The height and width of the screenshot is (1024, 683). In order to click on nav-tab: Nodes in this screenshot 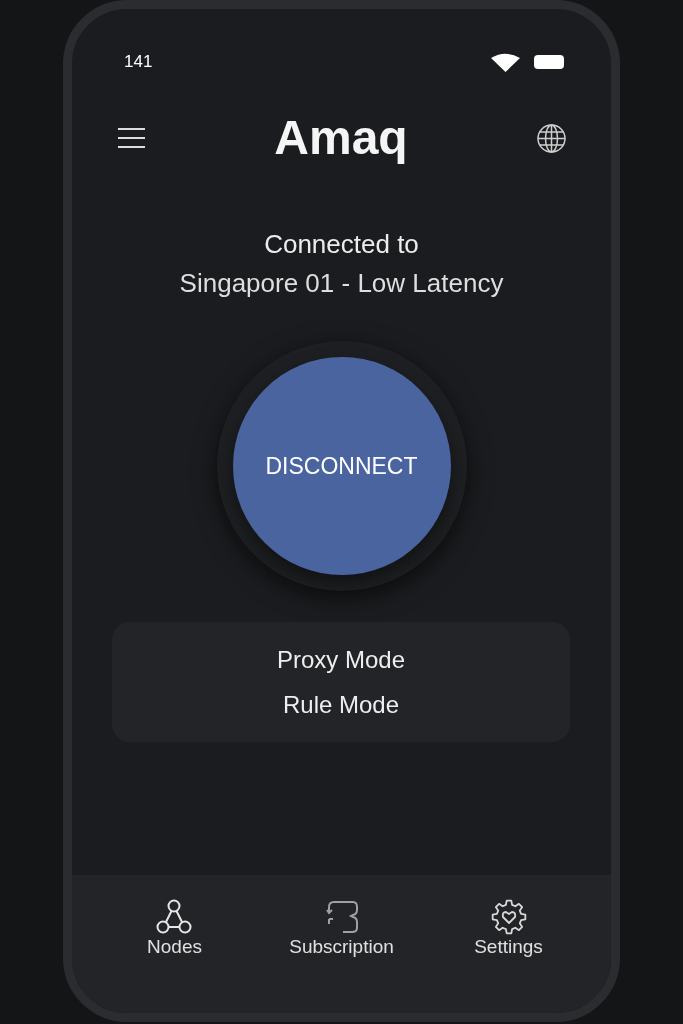, I will do `click(174, 929)`.